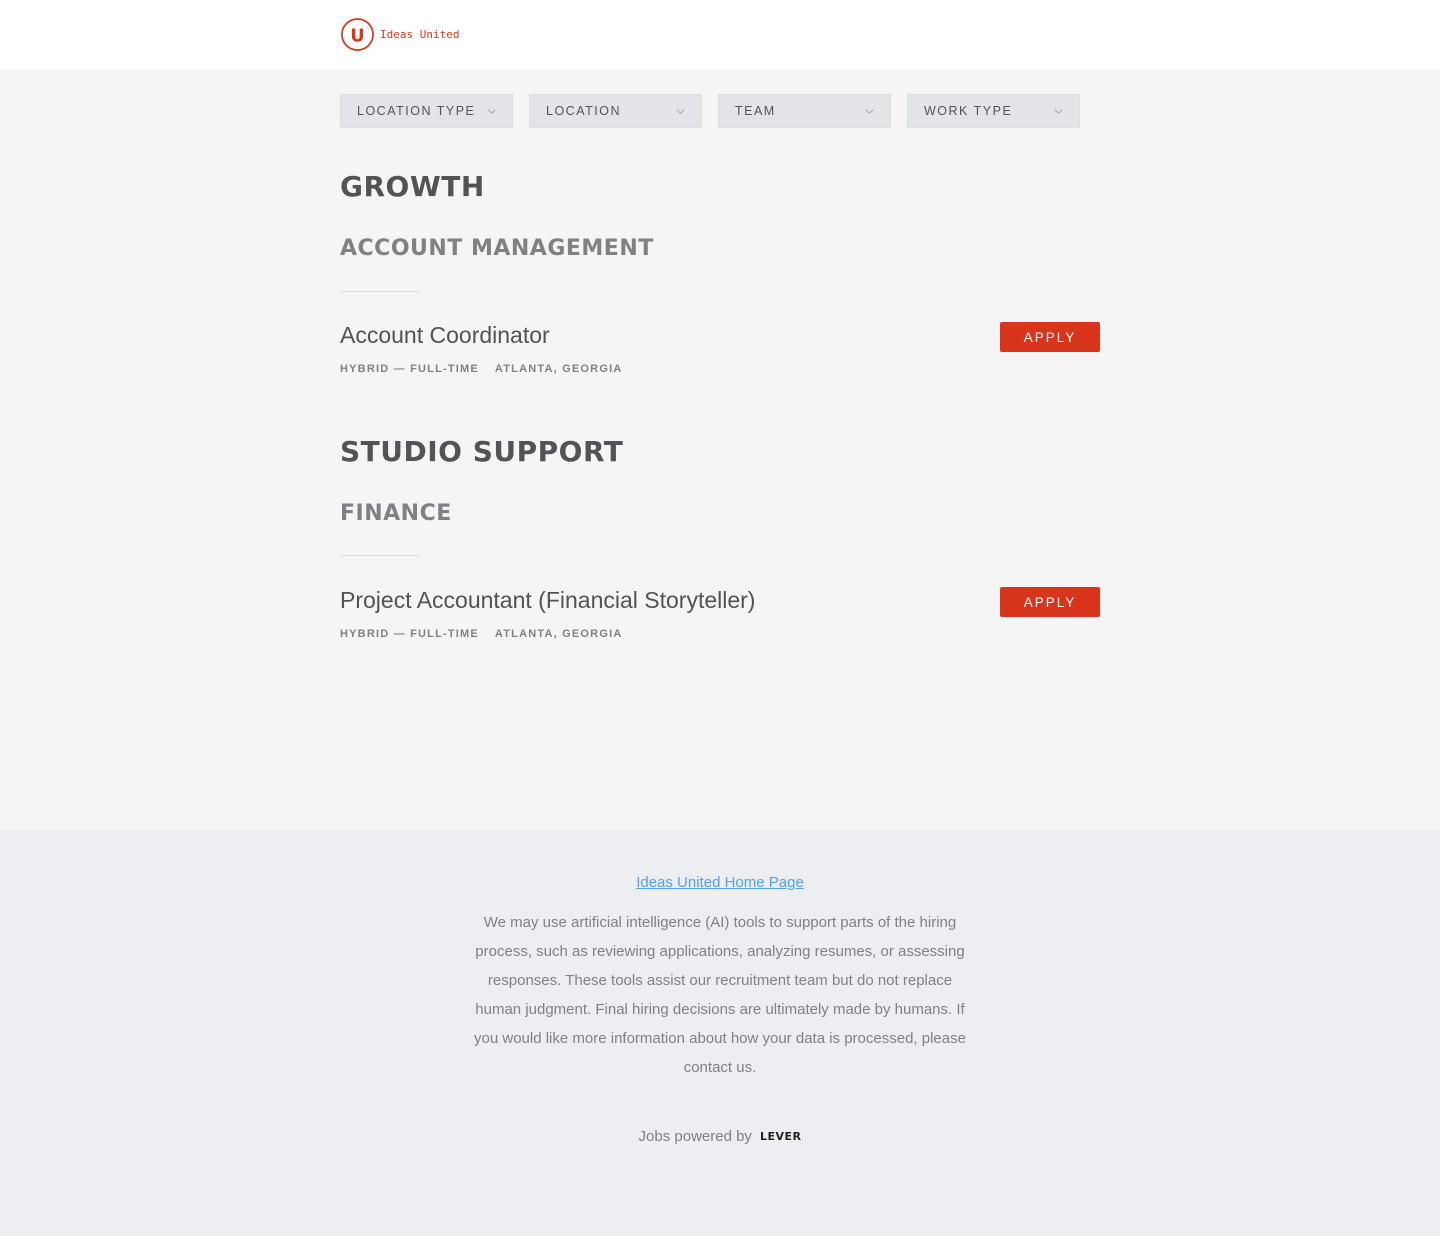  What do you see at coordinates (445, 335) in the screenshot?
I see `posting-title-link: Account Coordinator` at bounding box center [445, 335].